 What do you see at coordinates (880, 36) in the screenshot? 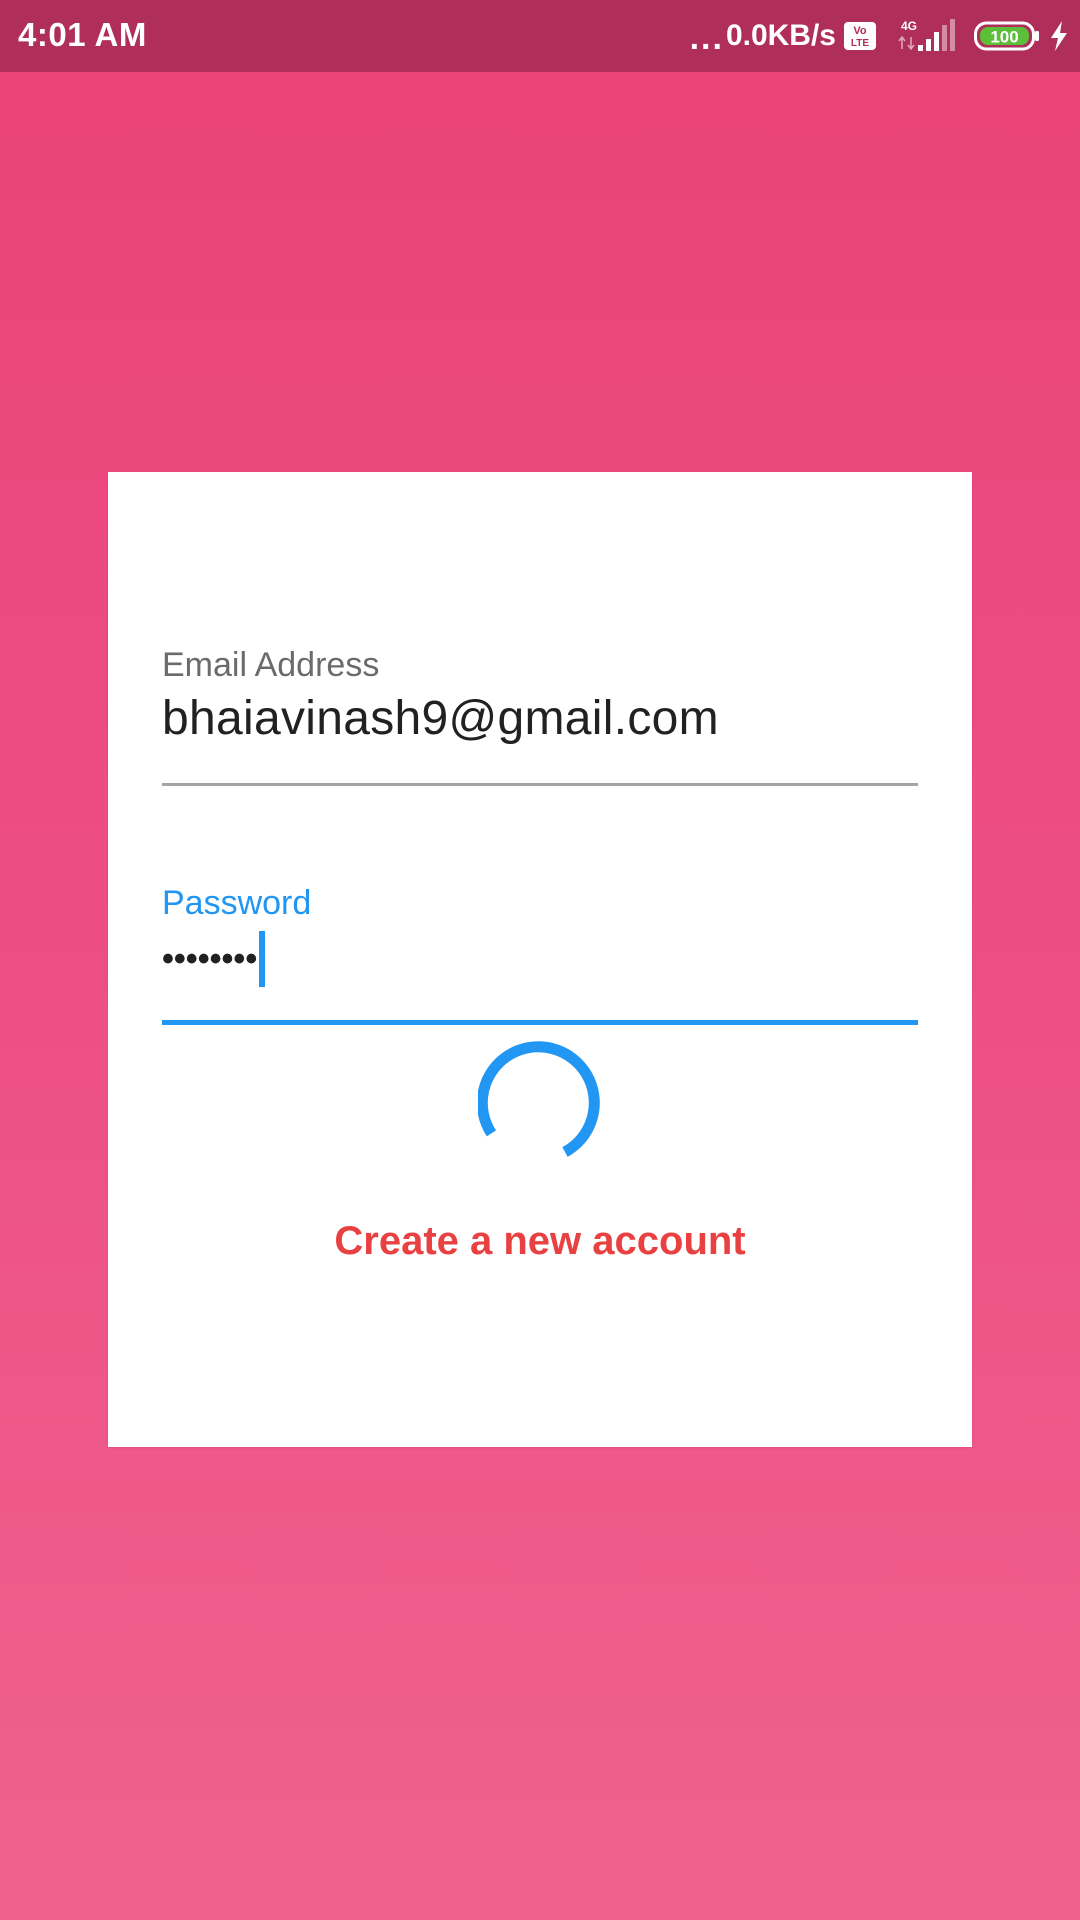
I see `status-icons: ... 0.0KB/s Vo LTE 4G 100` at bounding box center [880, 36].